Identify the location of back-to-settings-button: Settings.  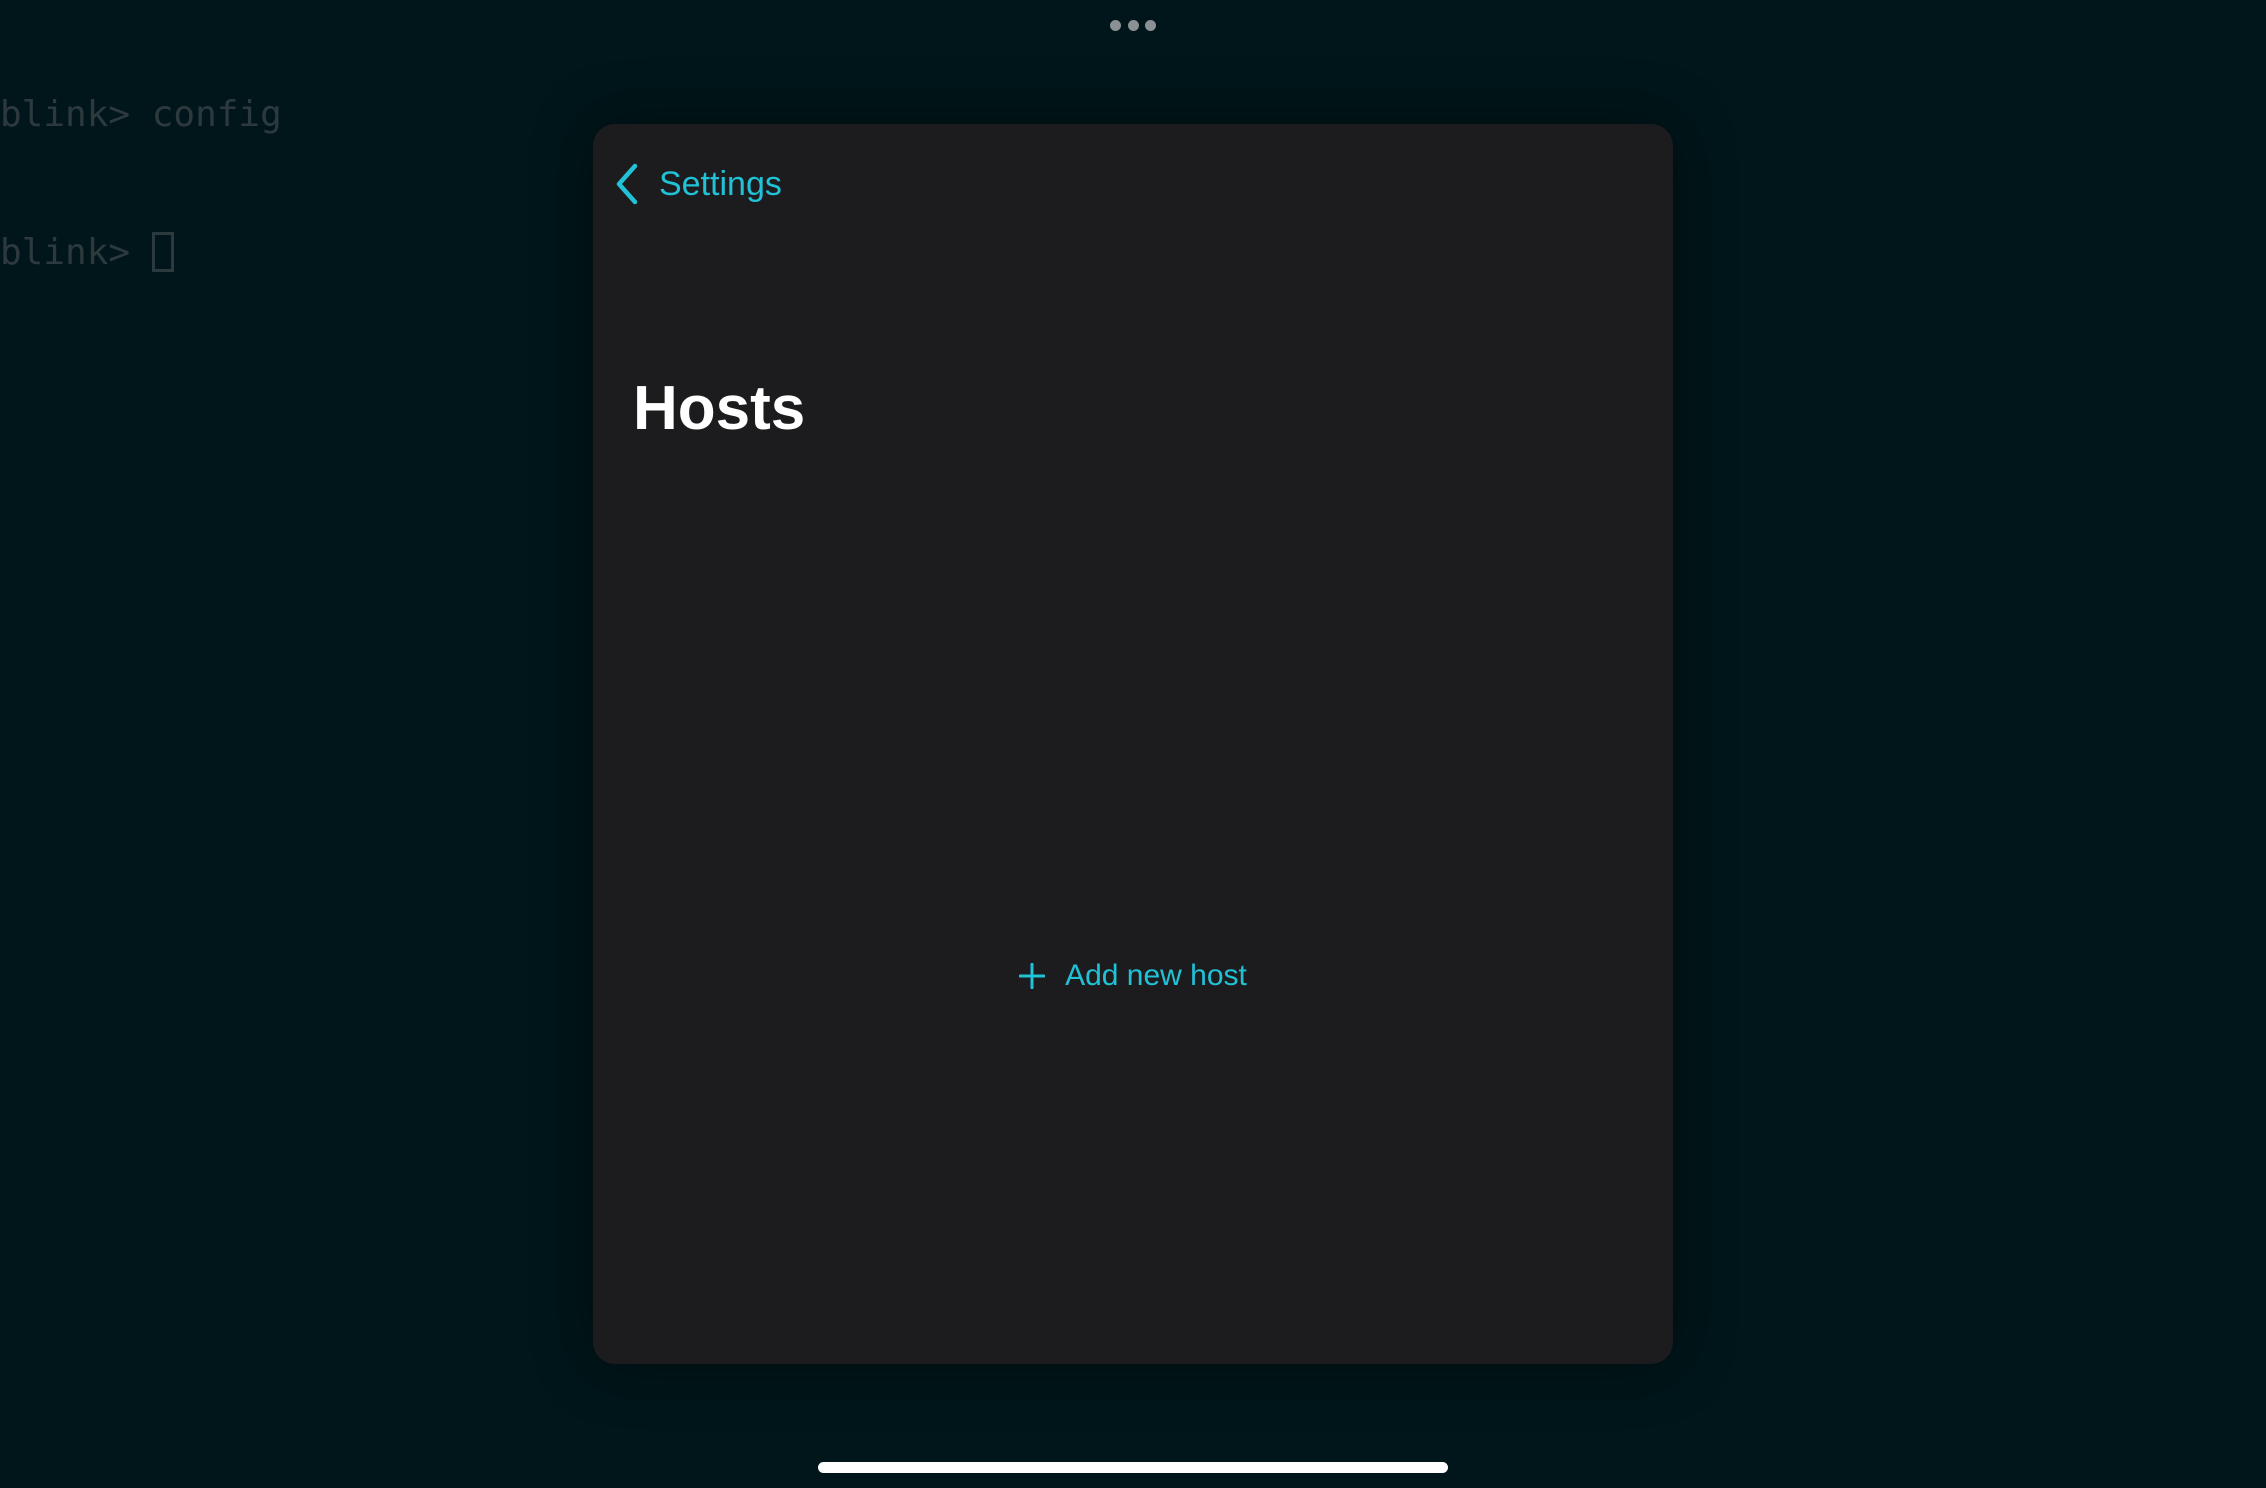
(697, 184).